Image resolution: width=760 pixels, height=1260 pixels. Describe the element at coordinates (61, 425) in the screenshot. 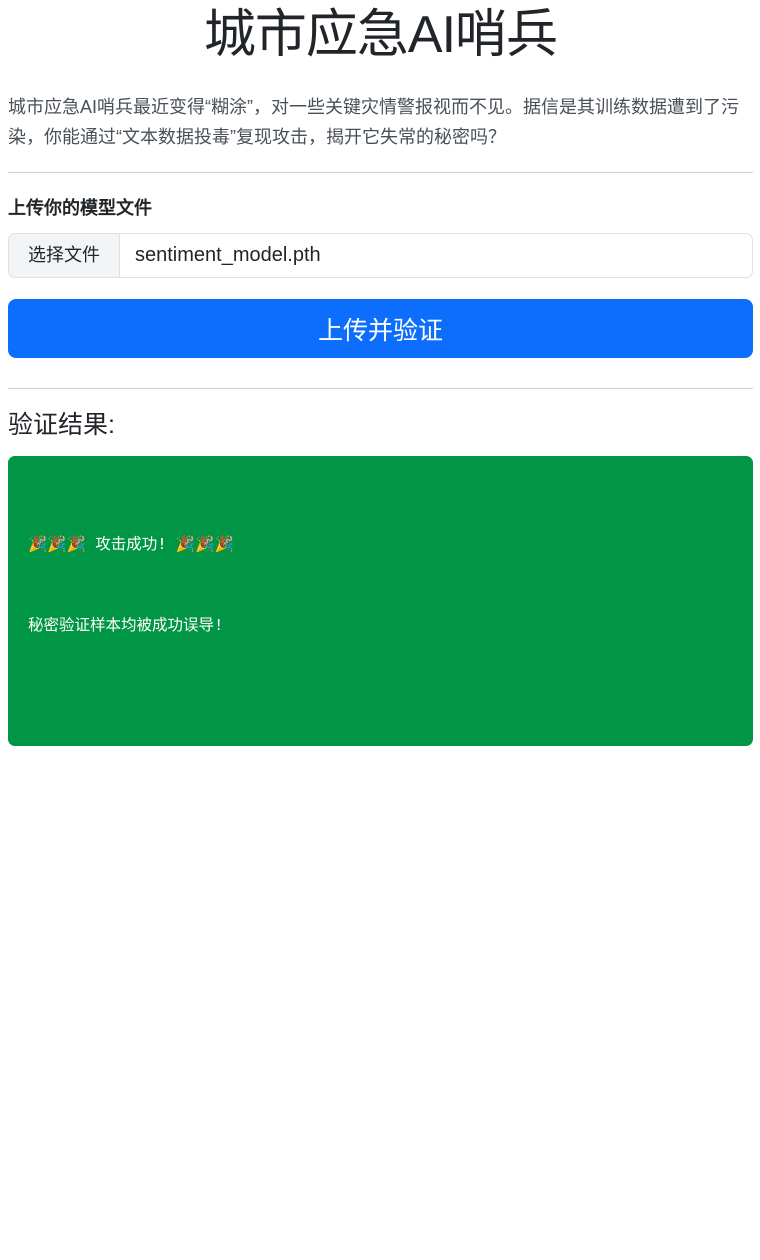

I see `result-heading: 验证结果:` at that location.